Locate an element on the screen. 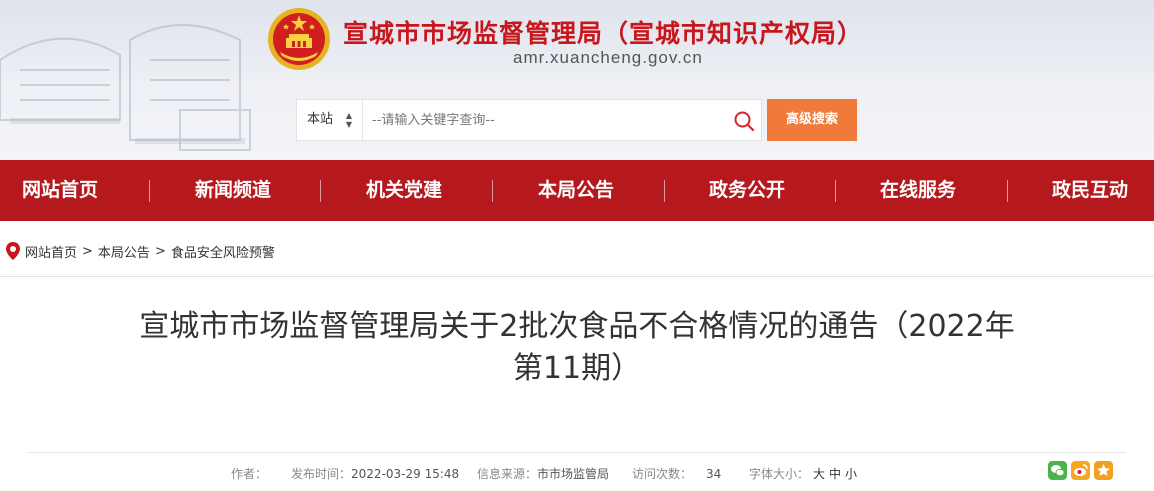 This screenshot has width=1154, height=491. article-title-line-2: 第11期） is located at coordinates (577, 368).